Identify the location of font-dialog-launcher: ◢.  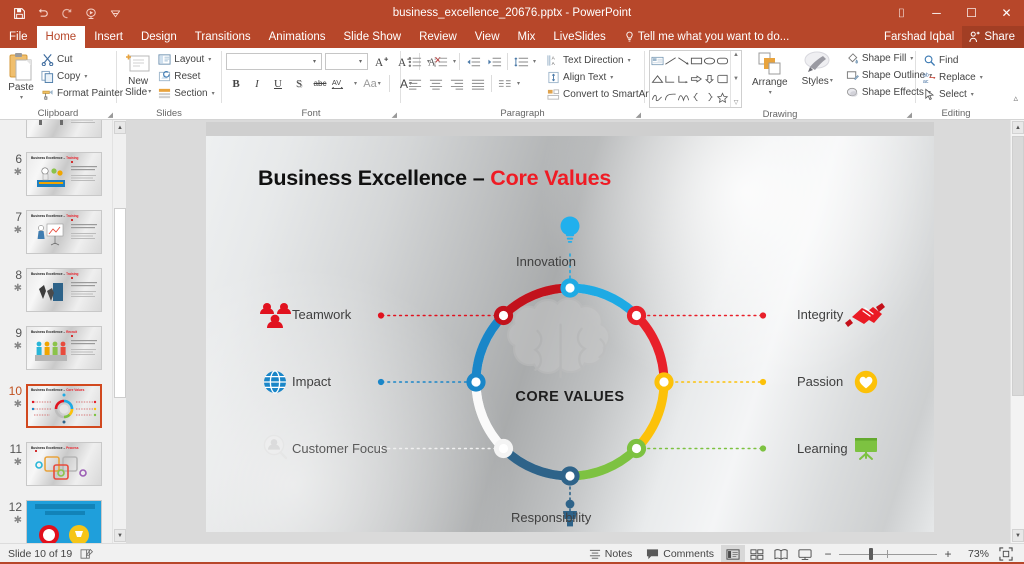
(394, 115).